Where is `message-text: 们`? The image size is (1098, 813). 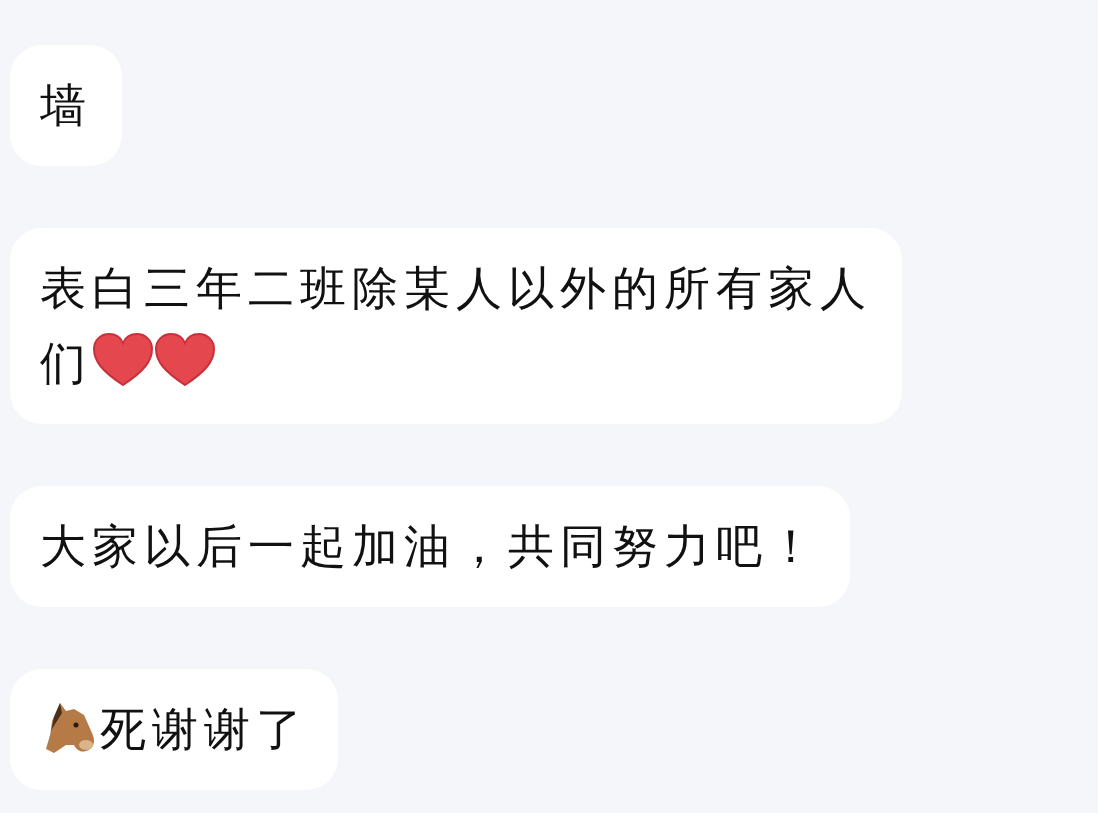 message-text: 们 is located at coordinates (66, 363).